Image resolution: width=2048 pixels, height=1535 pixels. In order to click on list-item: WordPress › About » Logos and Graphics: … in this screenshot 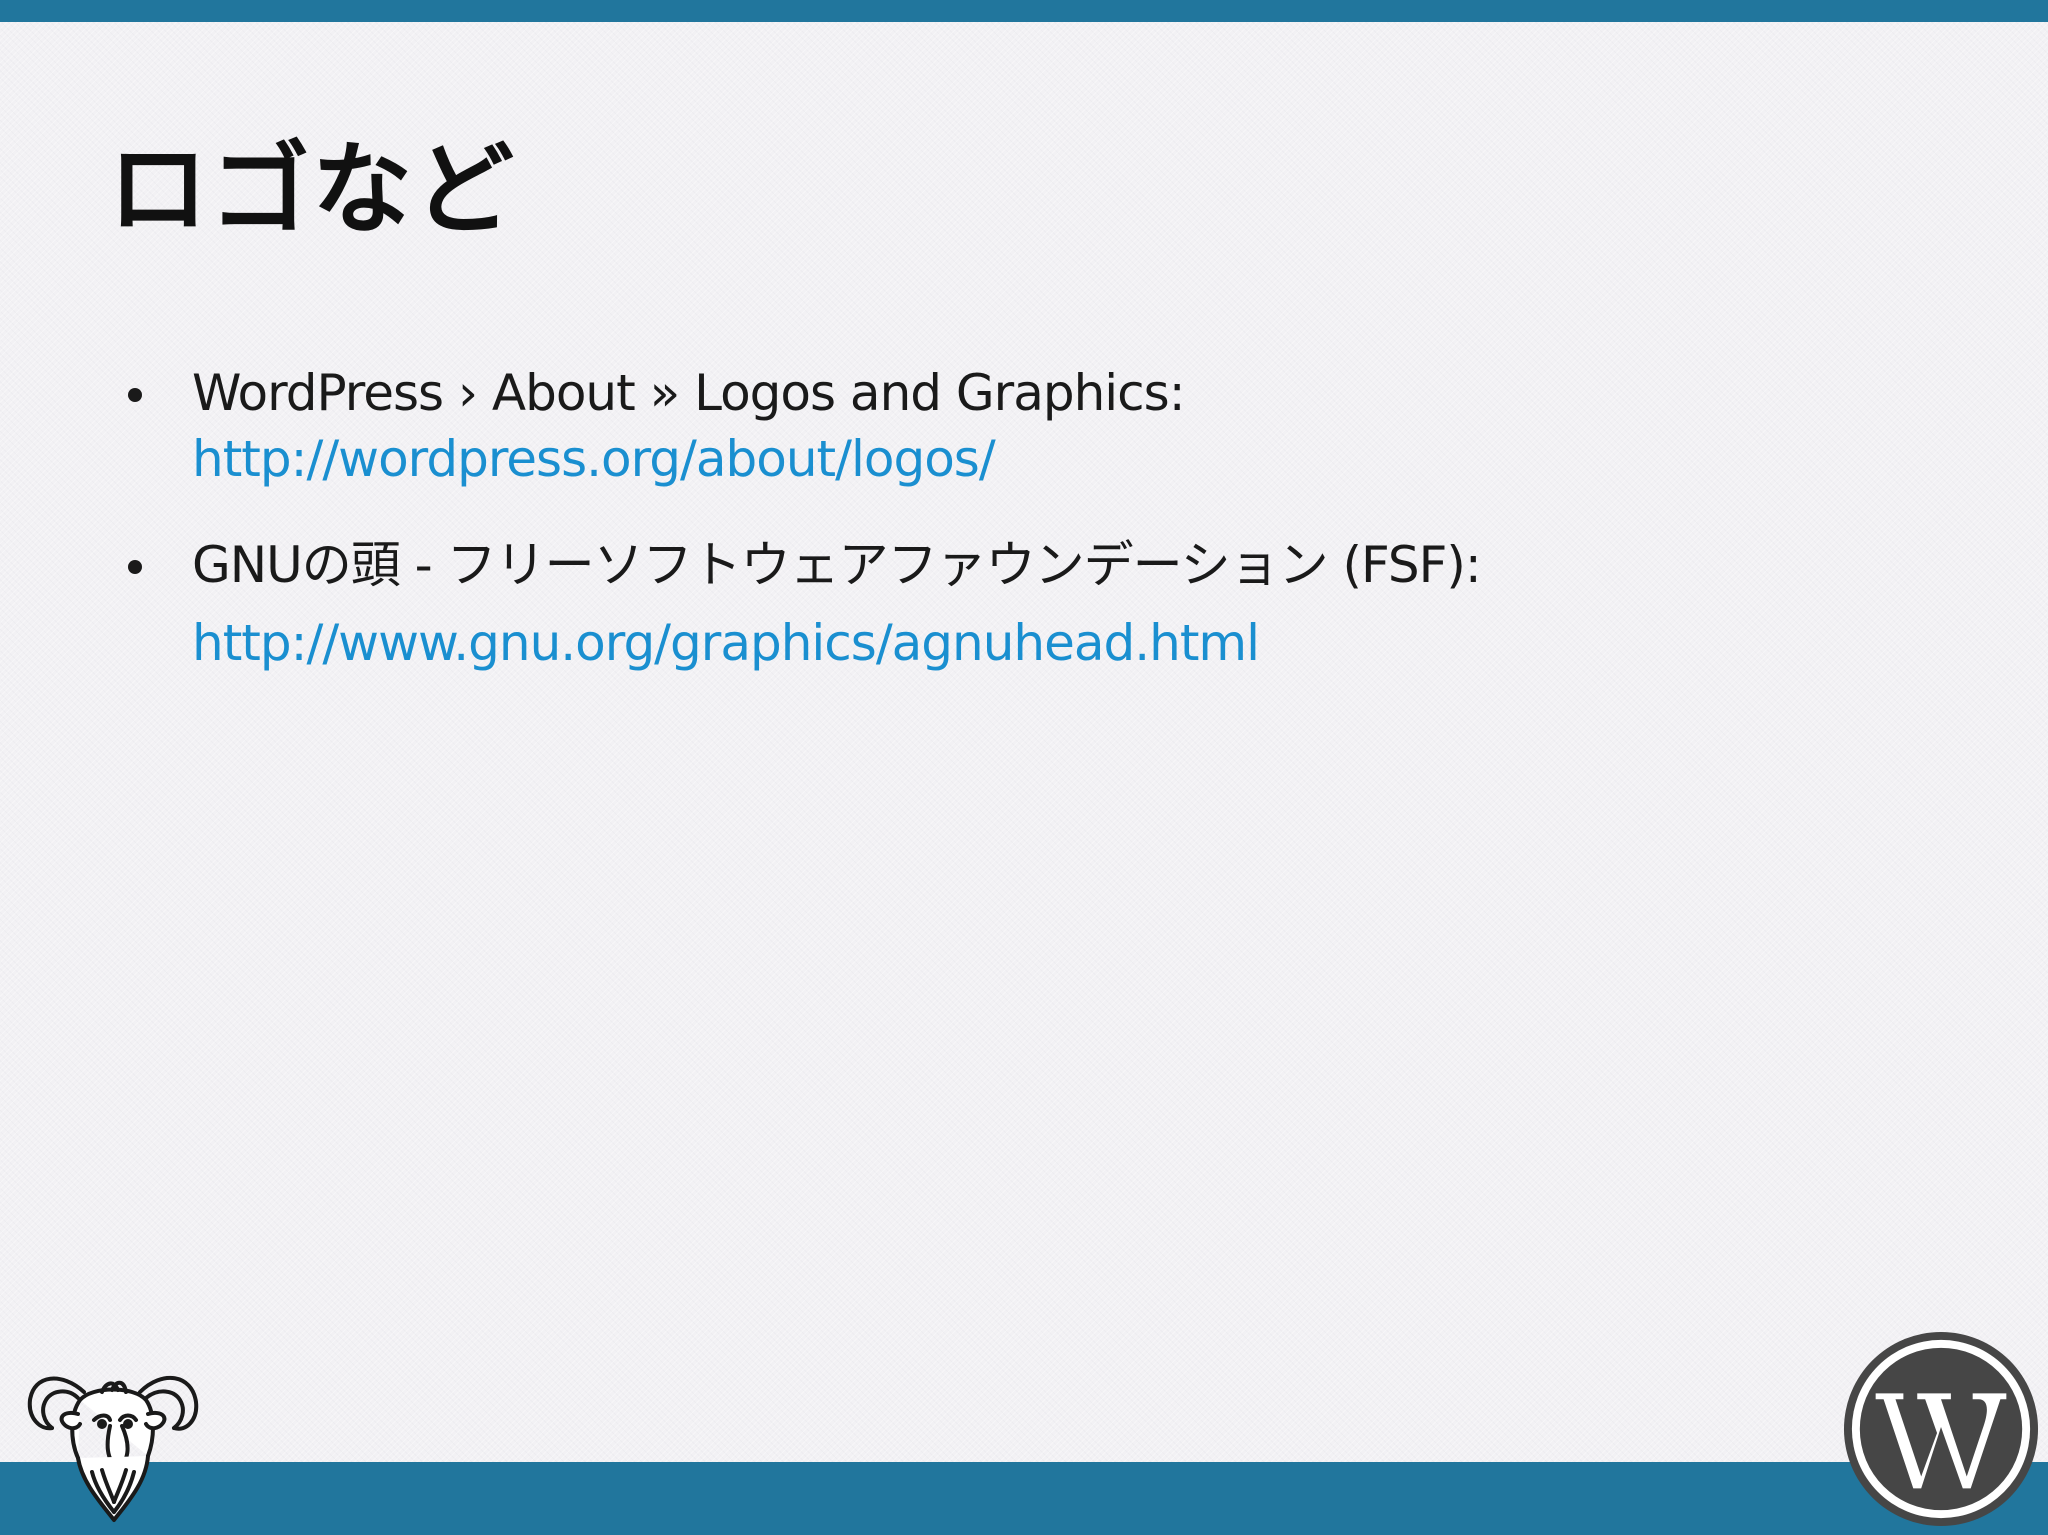, I will do `click(1045, 426)`.